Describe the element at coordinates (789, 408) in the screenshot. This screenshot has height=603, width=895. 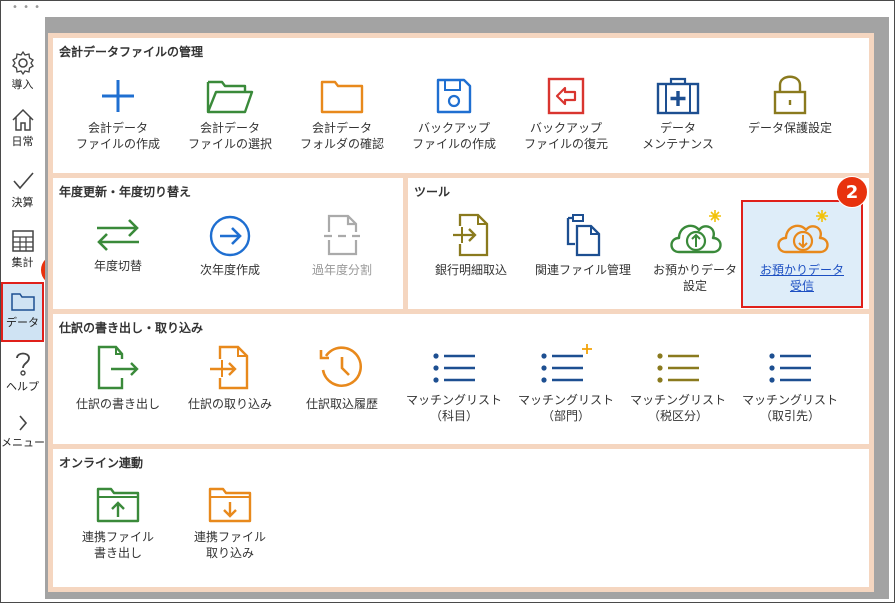
I see `tile-label: マッチングリスト （取引先）` at that location.